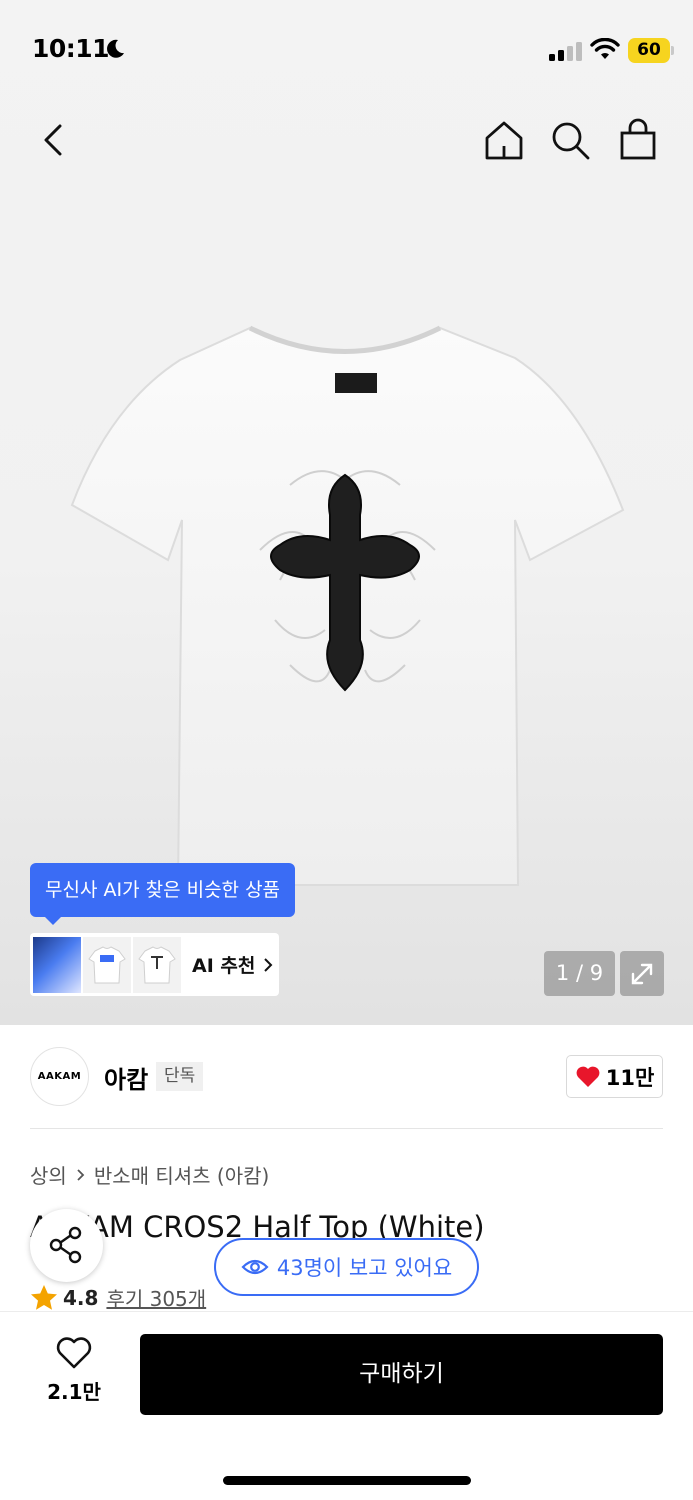  What do you see at coordinates (115, 48) in the screenshot?
I see `moon-icon` at bounding box center [115, 48].